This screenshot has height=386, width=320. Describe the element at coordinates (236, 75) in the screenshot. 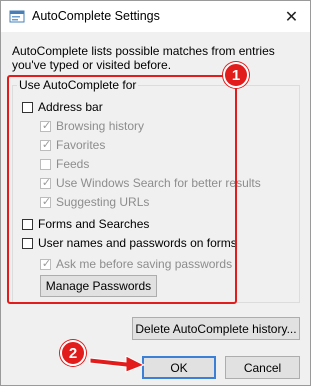

I see `step-badge-1: 1` at that location.